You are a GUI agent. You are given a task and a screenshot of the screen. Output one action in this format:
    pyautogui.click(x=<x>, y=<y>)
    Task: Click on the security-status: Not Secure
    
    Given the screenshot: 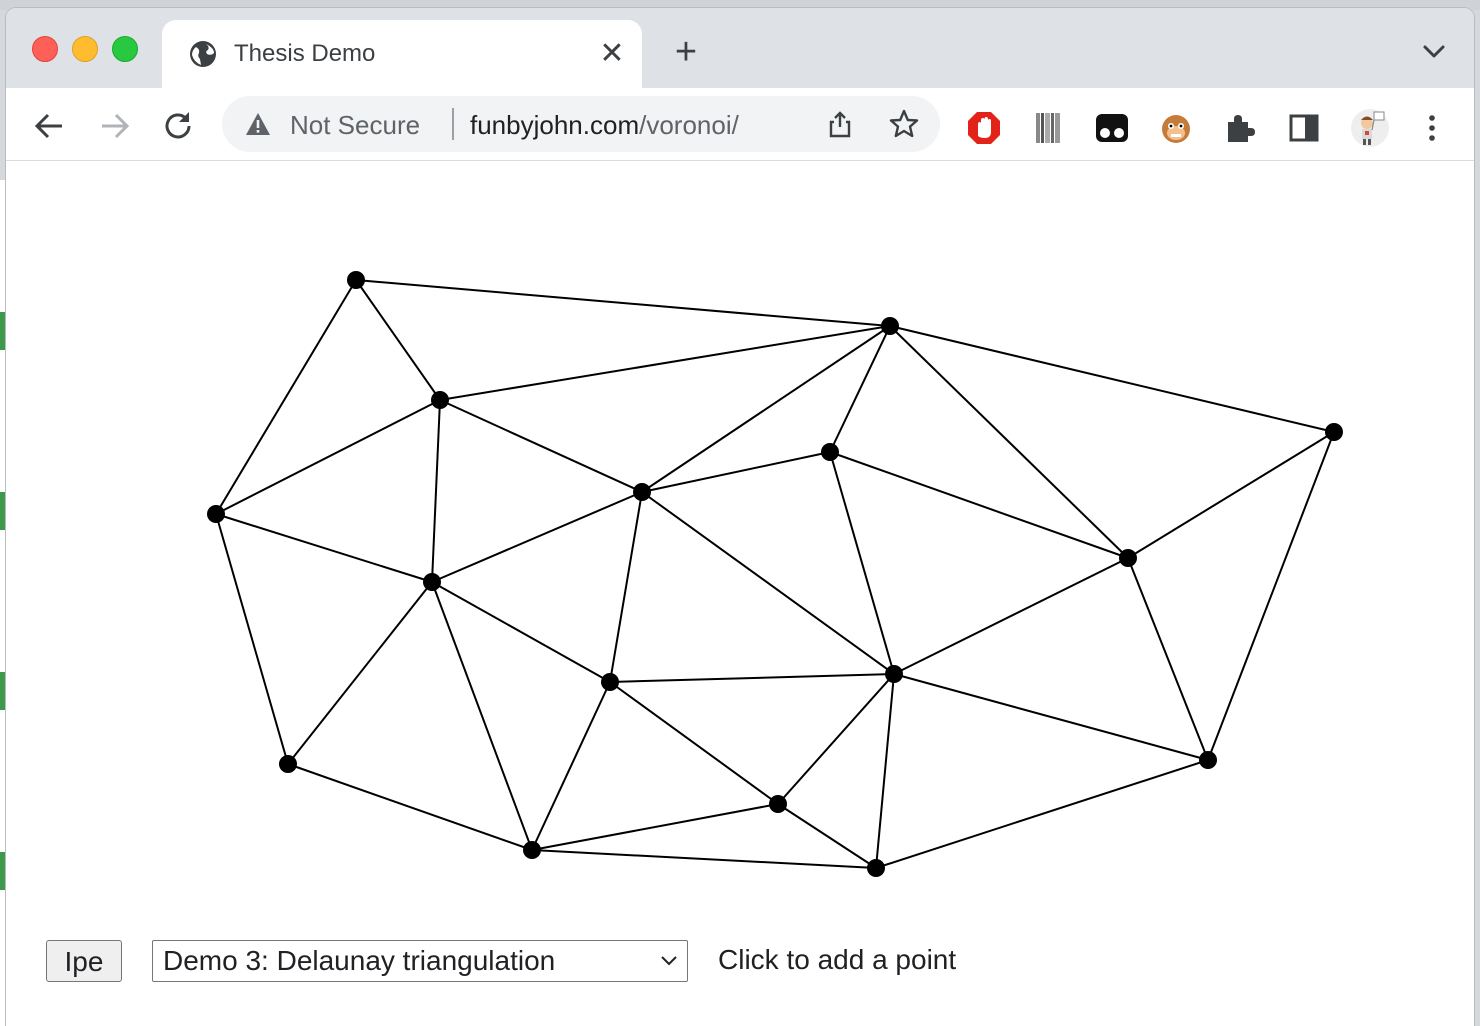 What is the action you would take?
    pyautogui.click(x=355, y=125)
    